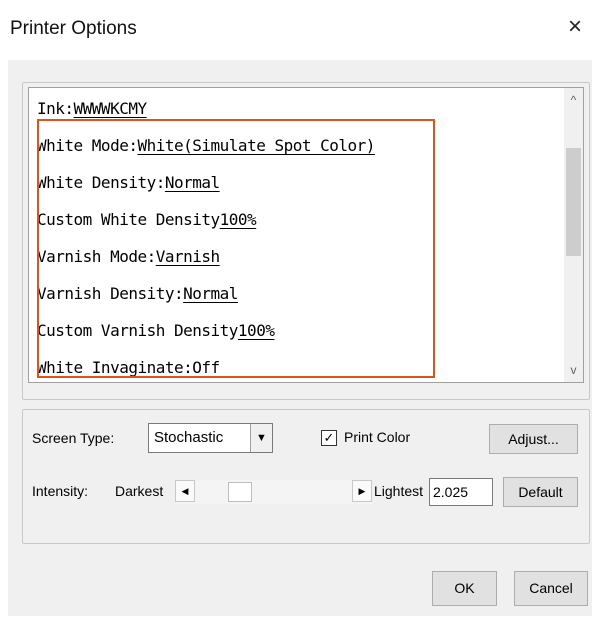 Image resolution: width=596 pixels, height=624 pixels. I want to click on cancel-button: Cancel, so click(551, 588).